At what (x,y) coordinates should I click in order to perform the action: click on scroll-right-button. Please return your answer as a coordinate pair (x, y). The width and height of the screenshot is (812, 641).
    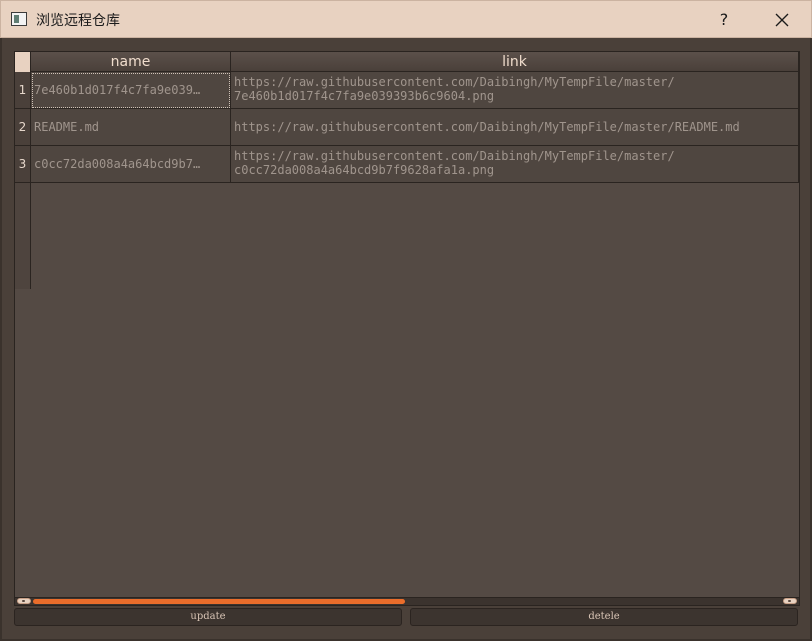
    Looking at the image, I should click on (790, 601).